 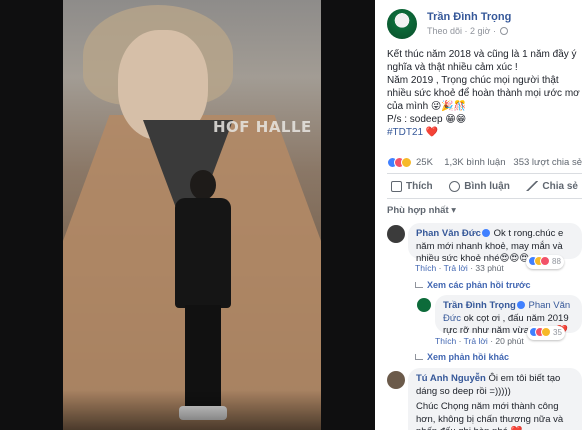 I want to click on photo-person-head, so click(x=203, y=185).